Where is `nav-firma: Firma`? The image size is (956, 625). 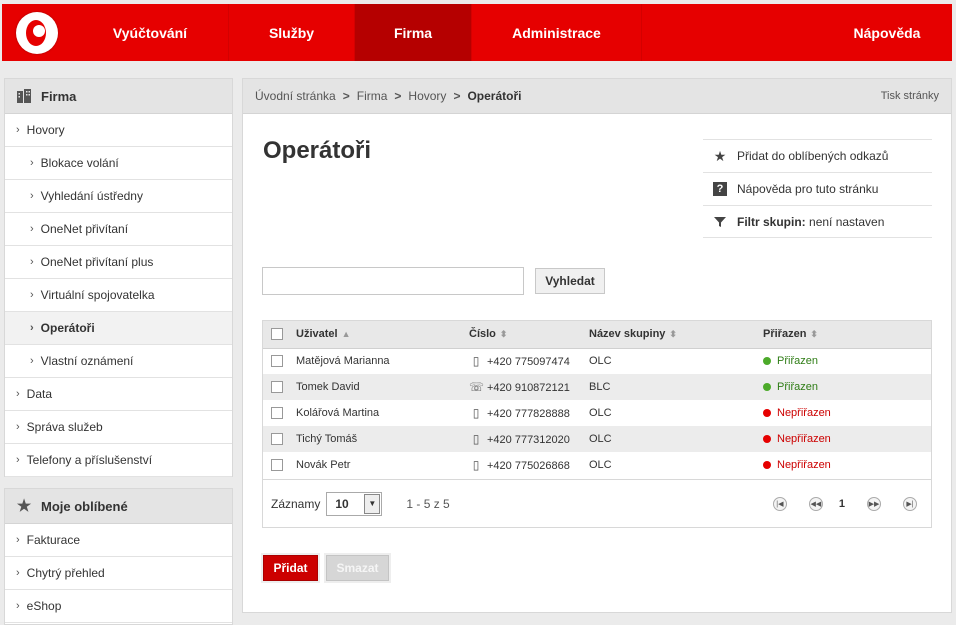 nav-firma: Firma is located at coordinates (413, 32).